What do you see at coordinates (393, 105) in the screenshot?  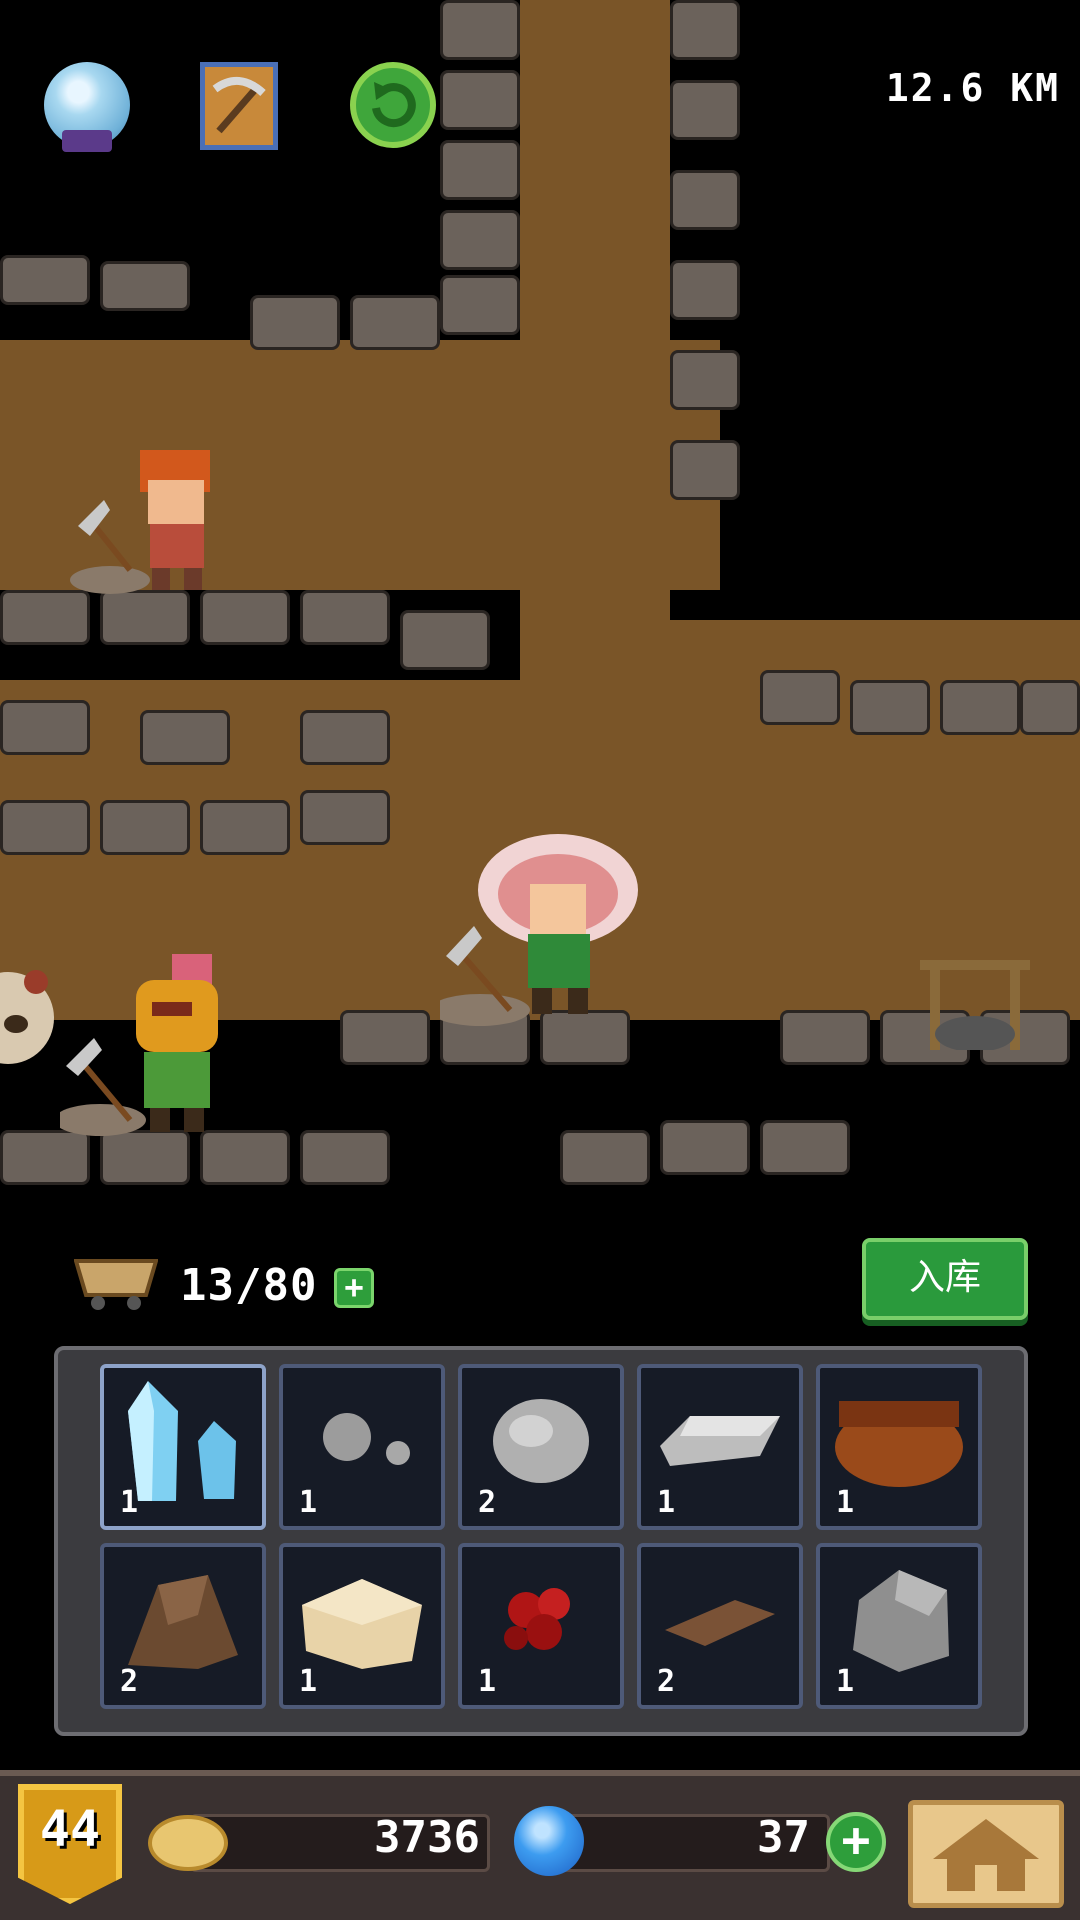 I see `refresh-icon` at bounding box center [393, 105].